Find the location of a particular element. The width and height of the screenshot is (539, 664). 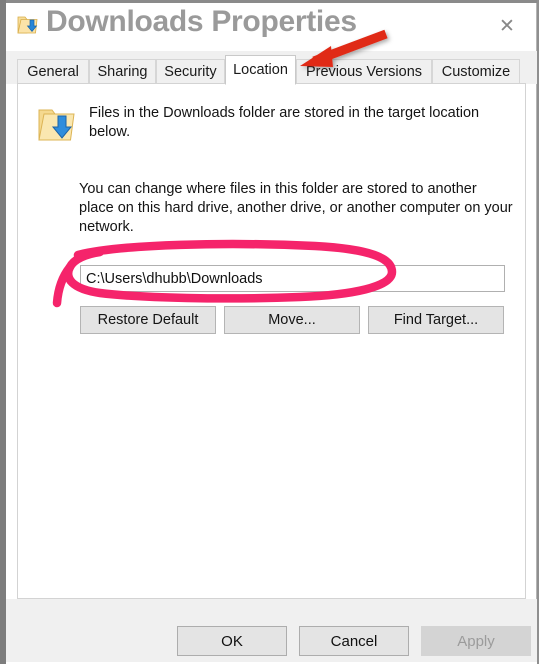

tab-location: Location is located at coordinates (260, 70).